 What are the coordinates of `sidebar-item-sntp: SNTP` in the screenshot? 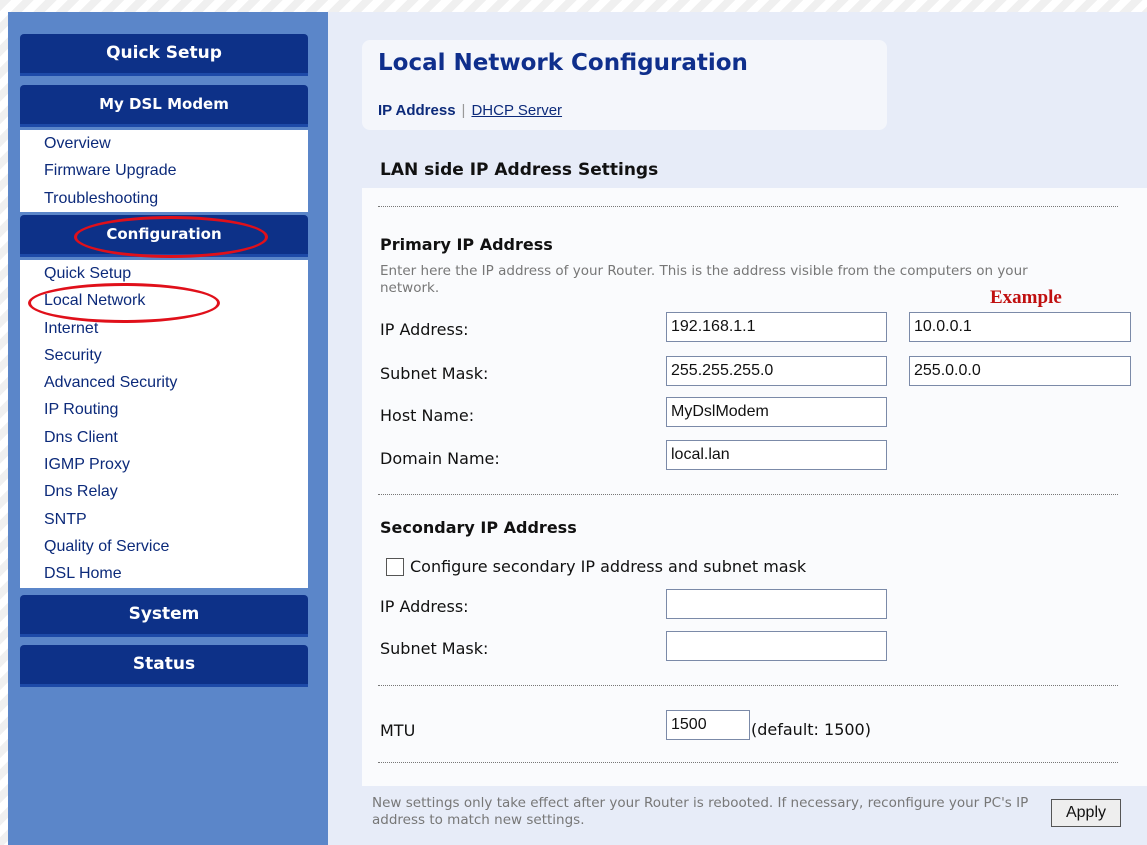 It's located at (164, 519).